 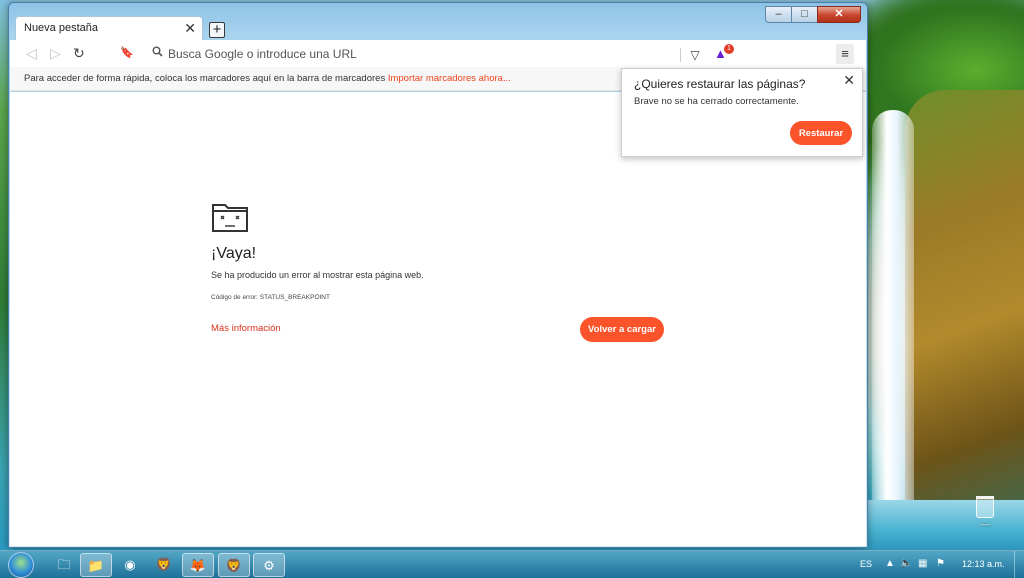 What do you see at coordinates (985, 524) in the screenshot?
I see `recycle-bin-label: ----` at bounding box center [985, 524].